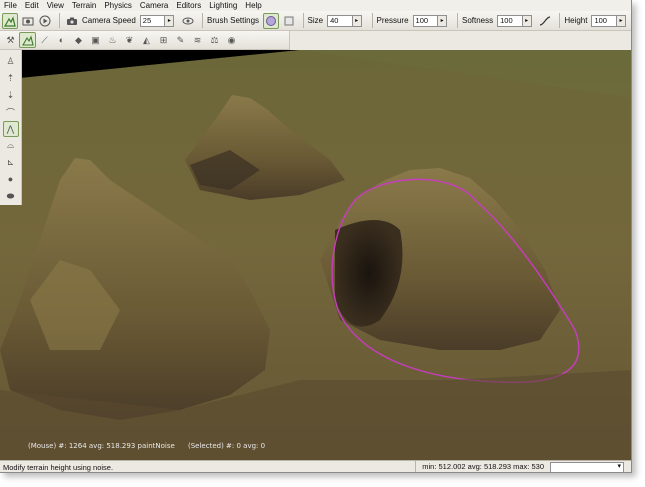  I want to click on pressure-label: Pressure, so click(392, 20).